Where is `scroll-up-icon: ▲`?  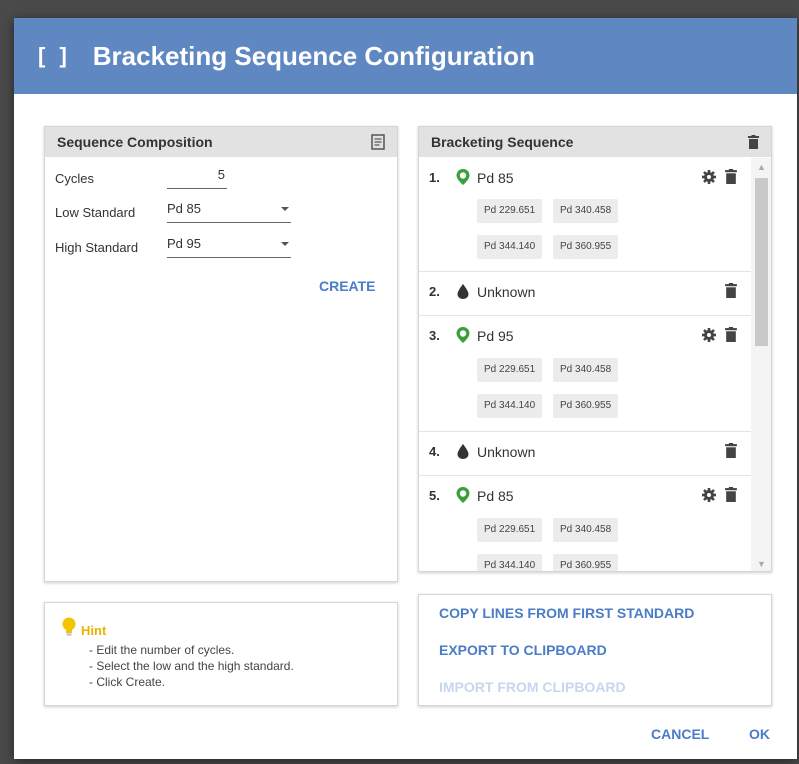
scroll-up-icon: ▲ is located at coordinates (761, 167).